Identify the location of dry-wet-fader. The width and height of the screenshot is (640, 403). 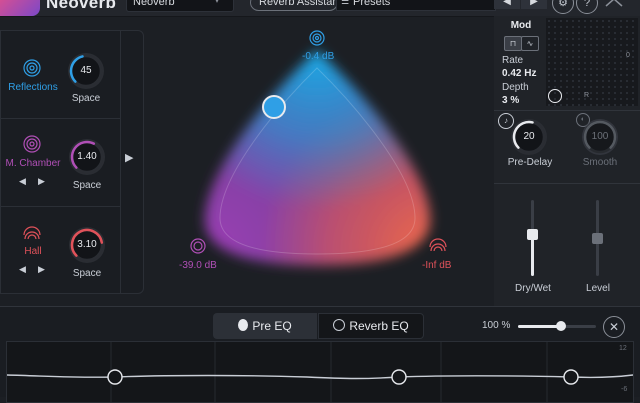
(532, 238).